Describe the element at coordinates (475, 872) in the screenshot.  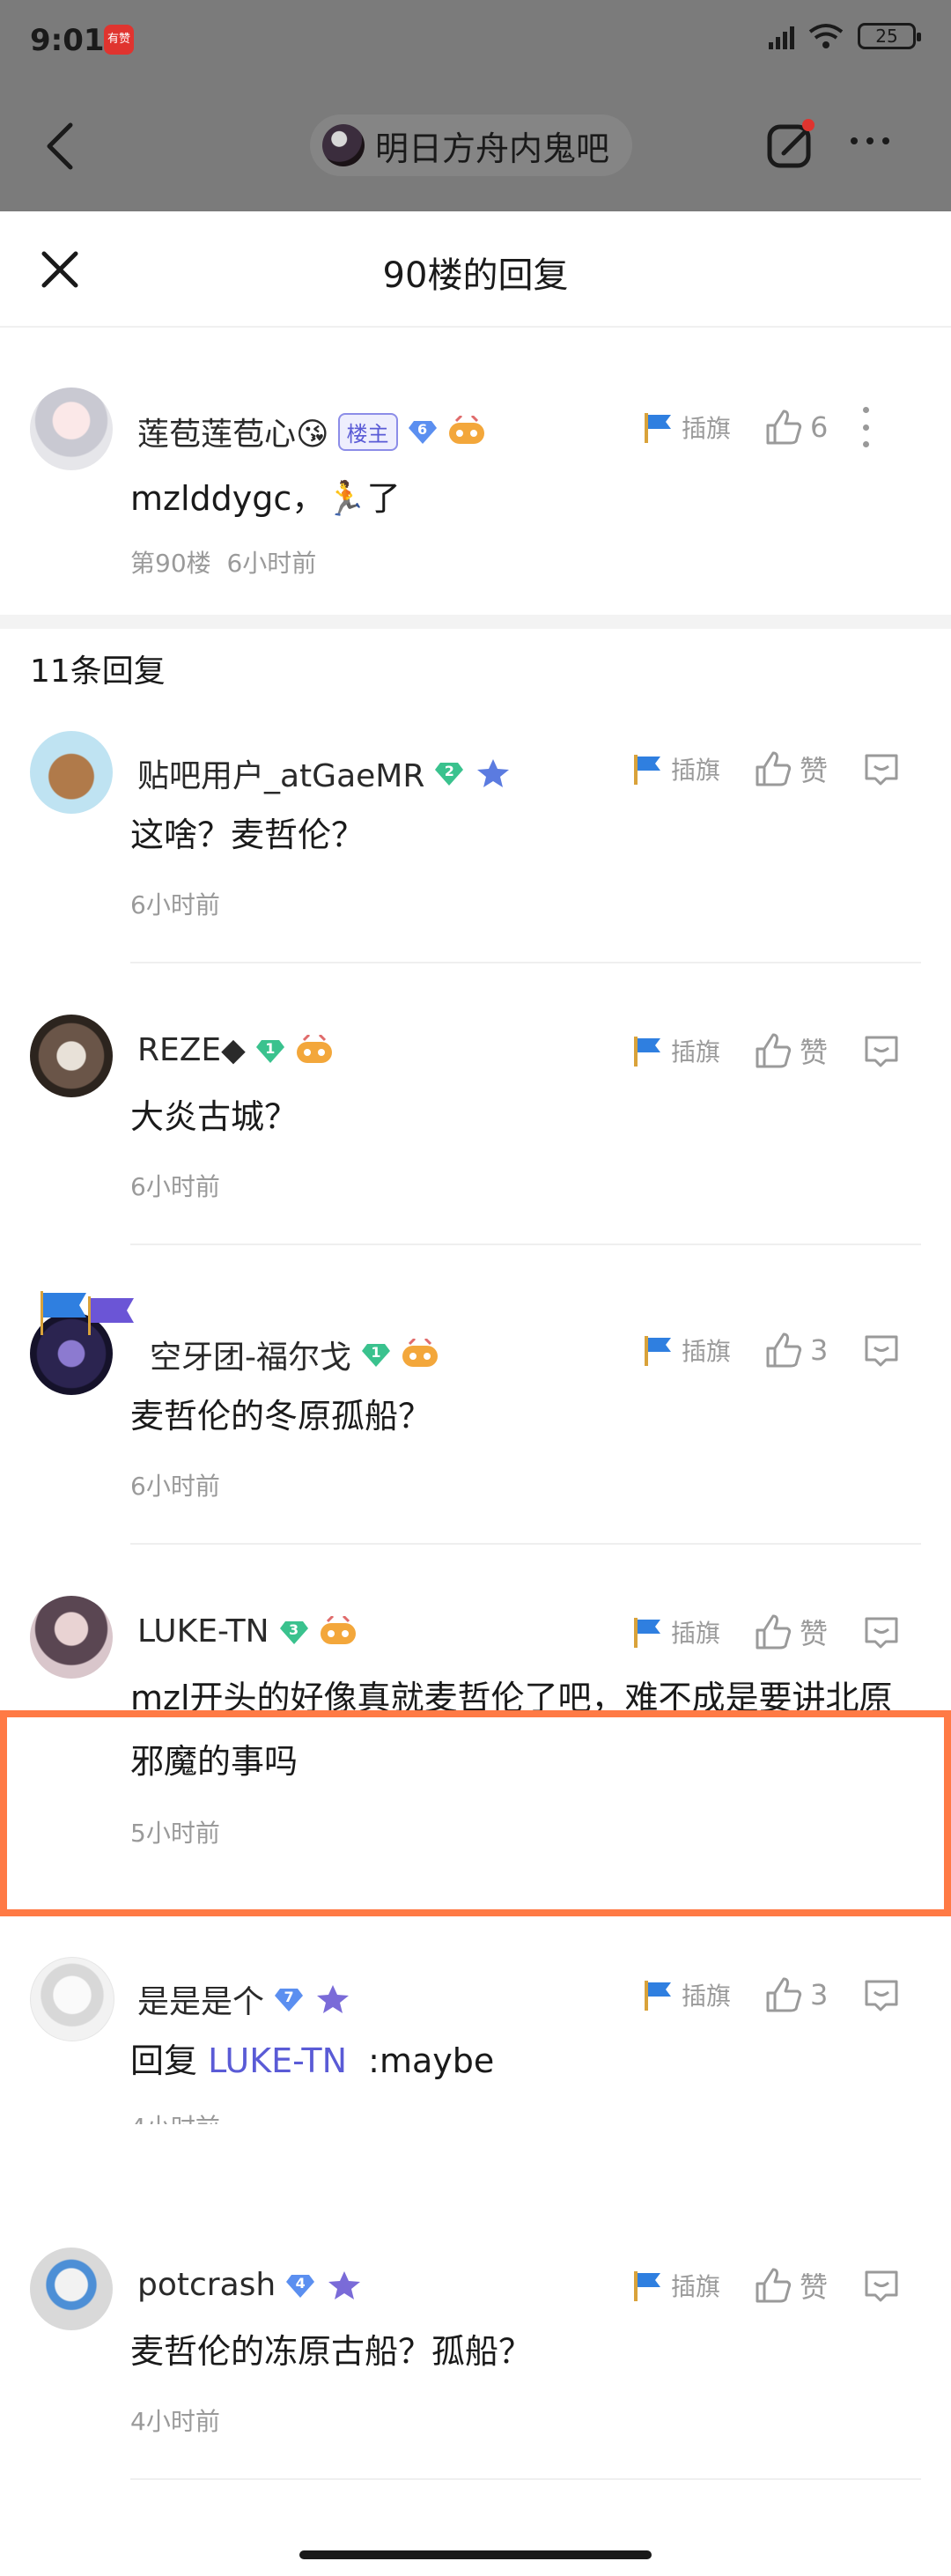
I see `reply-item: 贴吧用户_atGaeMR 2 插旗 赞 这啥？麦哲伦？ 6小时前` at that location.